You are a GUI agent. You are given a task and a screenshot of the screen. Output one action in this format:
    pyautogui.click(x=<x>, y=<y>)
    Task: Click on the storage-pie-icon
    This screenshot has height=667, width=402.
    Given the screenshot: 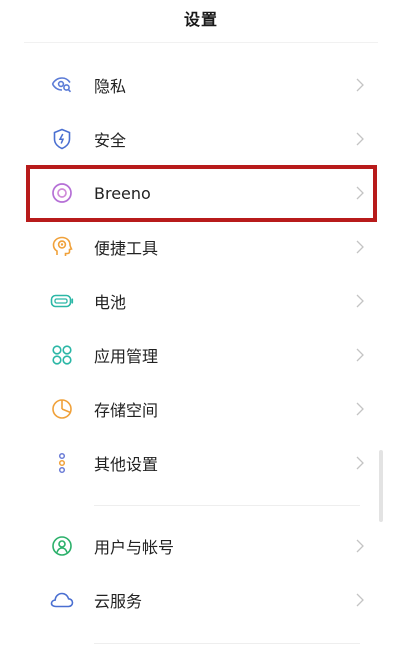 What is the action you would take?
    pyautogui.click(x=62, y=409)
    